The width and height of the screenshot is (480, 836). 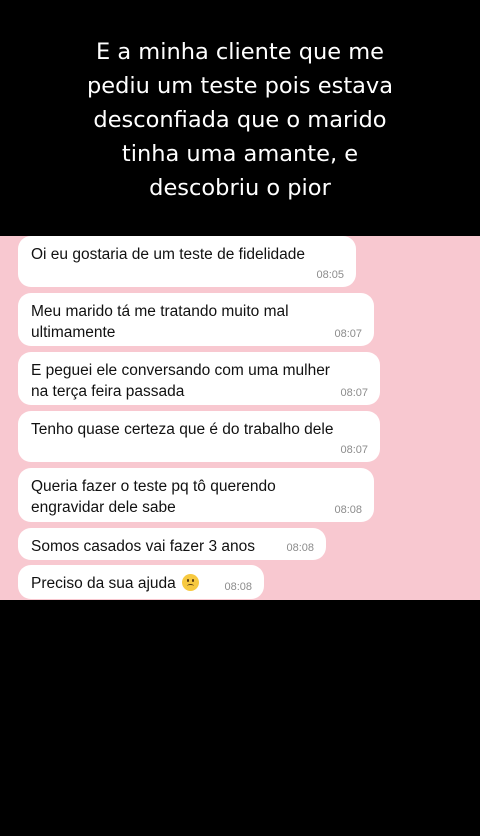 I want to click on caption-line: E a minha cliente que me, so click(x=240, y=52).